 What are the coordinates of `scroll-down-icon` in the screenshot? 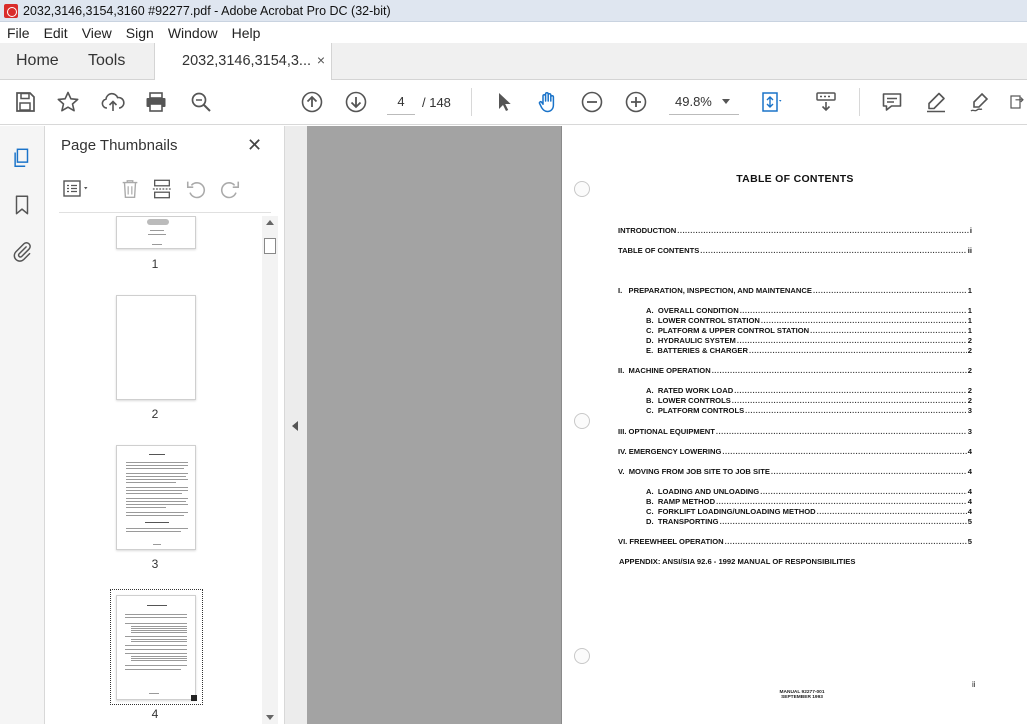 It's located at (270, 717).